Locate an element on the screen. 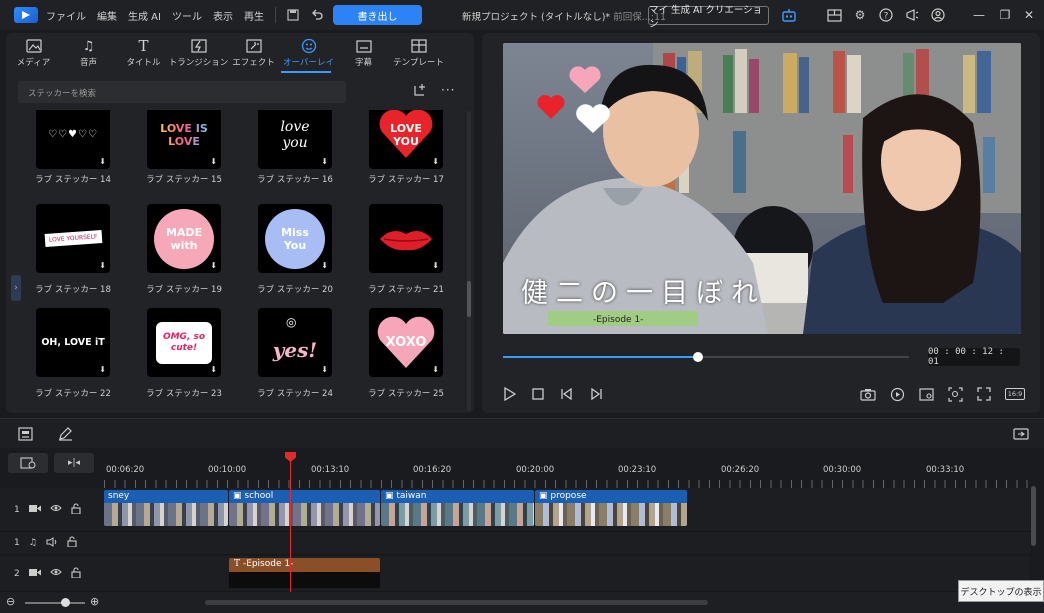  sticker-thumbnail: love you ⬇ is located at coordinates (295, 139).